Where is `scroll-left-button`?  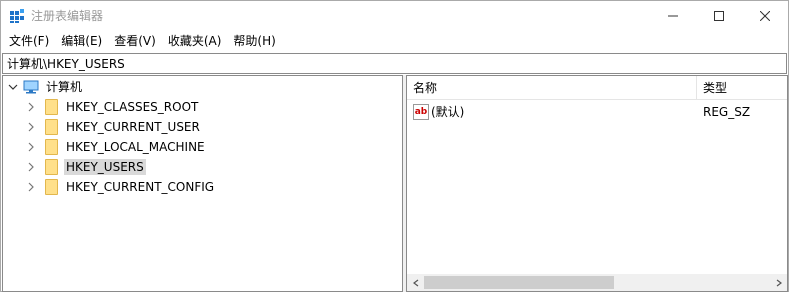
scroll-left-button is located at coordinates (415, 282).